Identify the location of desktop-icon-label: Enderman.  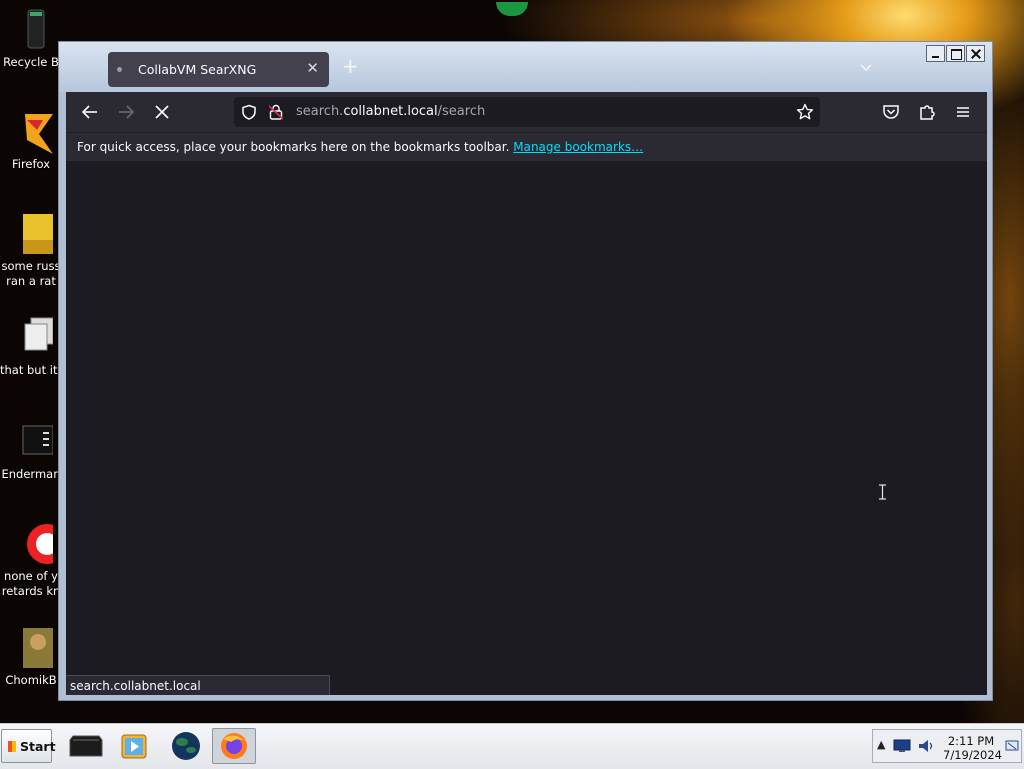
(31, 474).